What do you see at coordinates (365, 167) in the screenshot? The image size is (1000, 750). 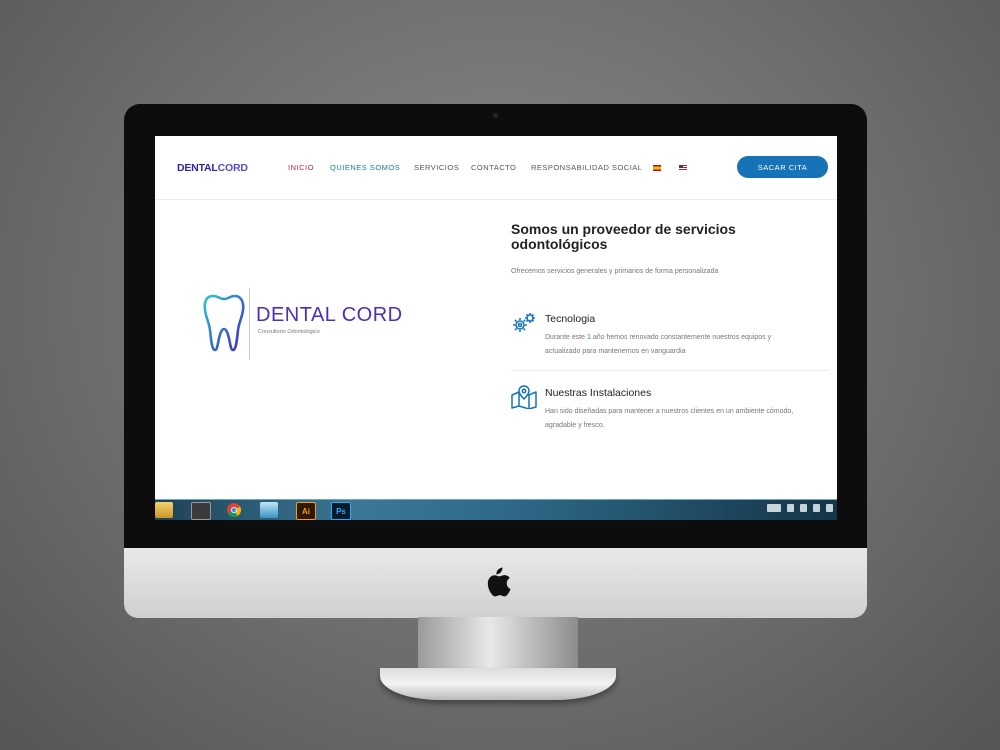 I see `nav-quienes-somos: QUIENES SOMOS` at bounding box center [365, 167].